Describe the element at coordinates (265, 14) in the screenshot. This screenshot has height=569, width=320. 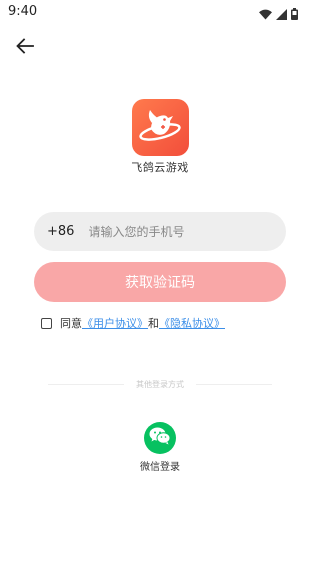
I see `wifi-icon` at that location.